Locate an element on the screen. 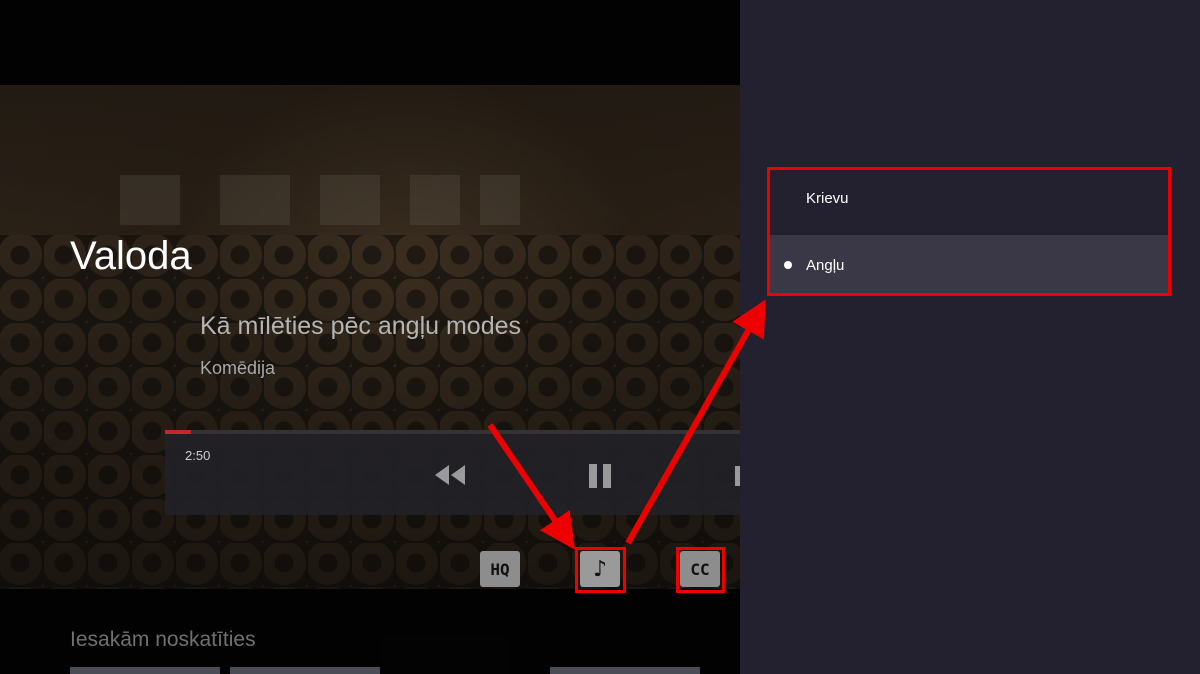 This screenshot has width=1200, height=674. rewind-icon is located at coordinates (450, 475).